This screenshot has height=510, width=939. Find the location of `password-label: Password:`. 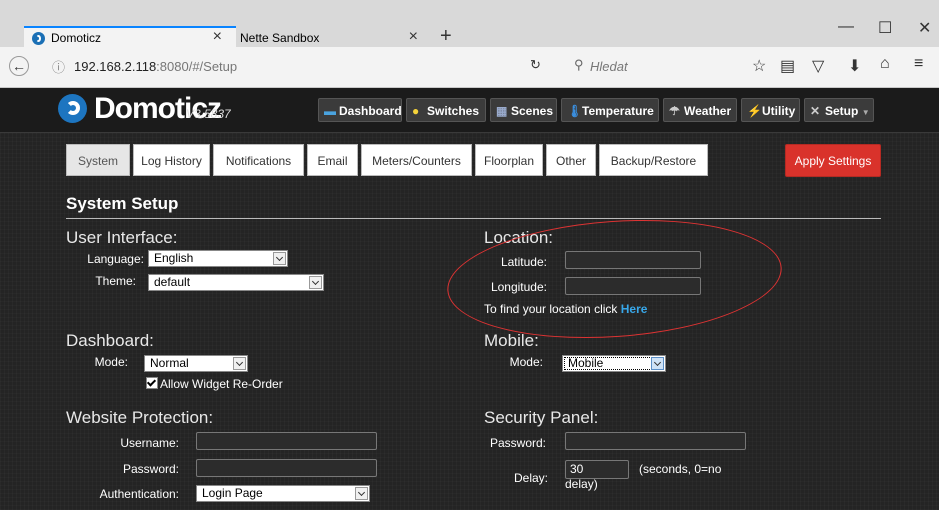

password-label: Password: is located at coordinates (150, 469).